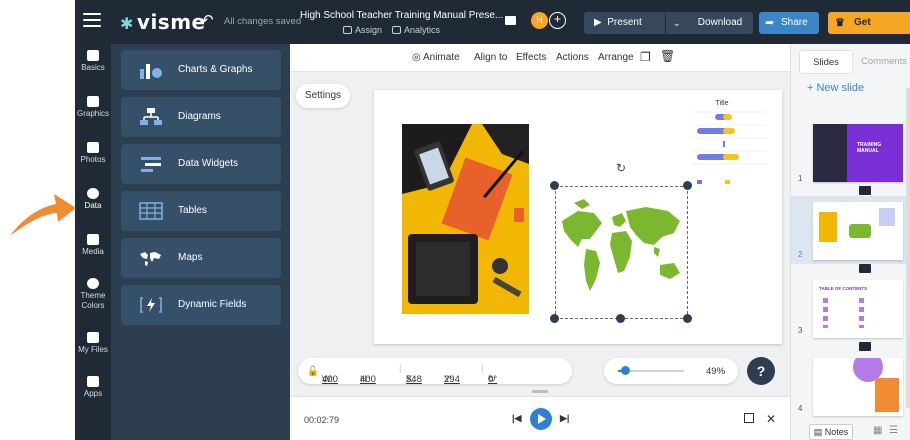 The height and width of the screenshot is (440, 910). Describe the element at coordinates (771, 419) in the screenshot. I see `close-icon: ✕` at that location.